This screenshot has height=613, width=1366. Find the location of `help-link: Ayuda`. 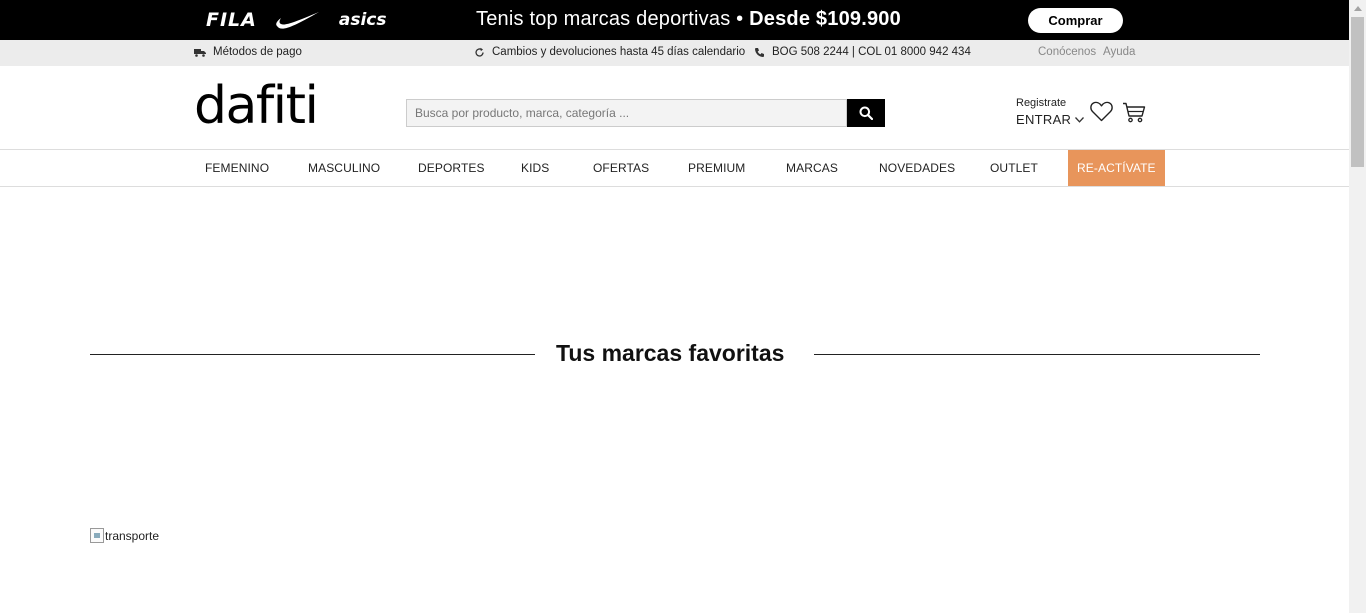

help-link: Ayuda is located at coordinates (1119, 52).